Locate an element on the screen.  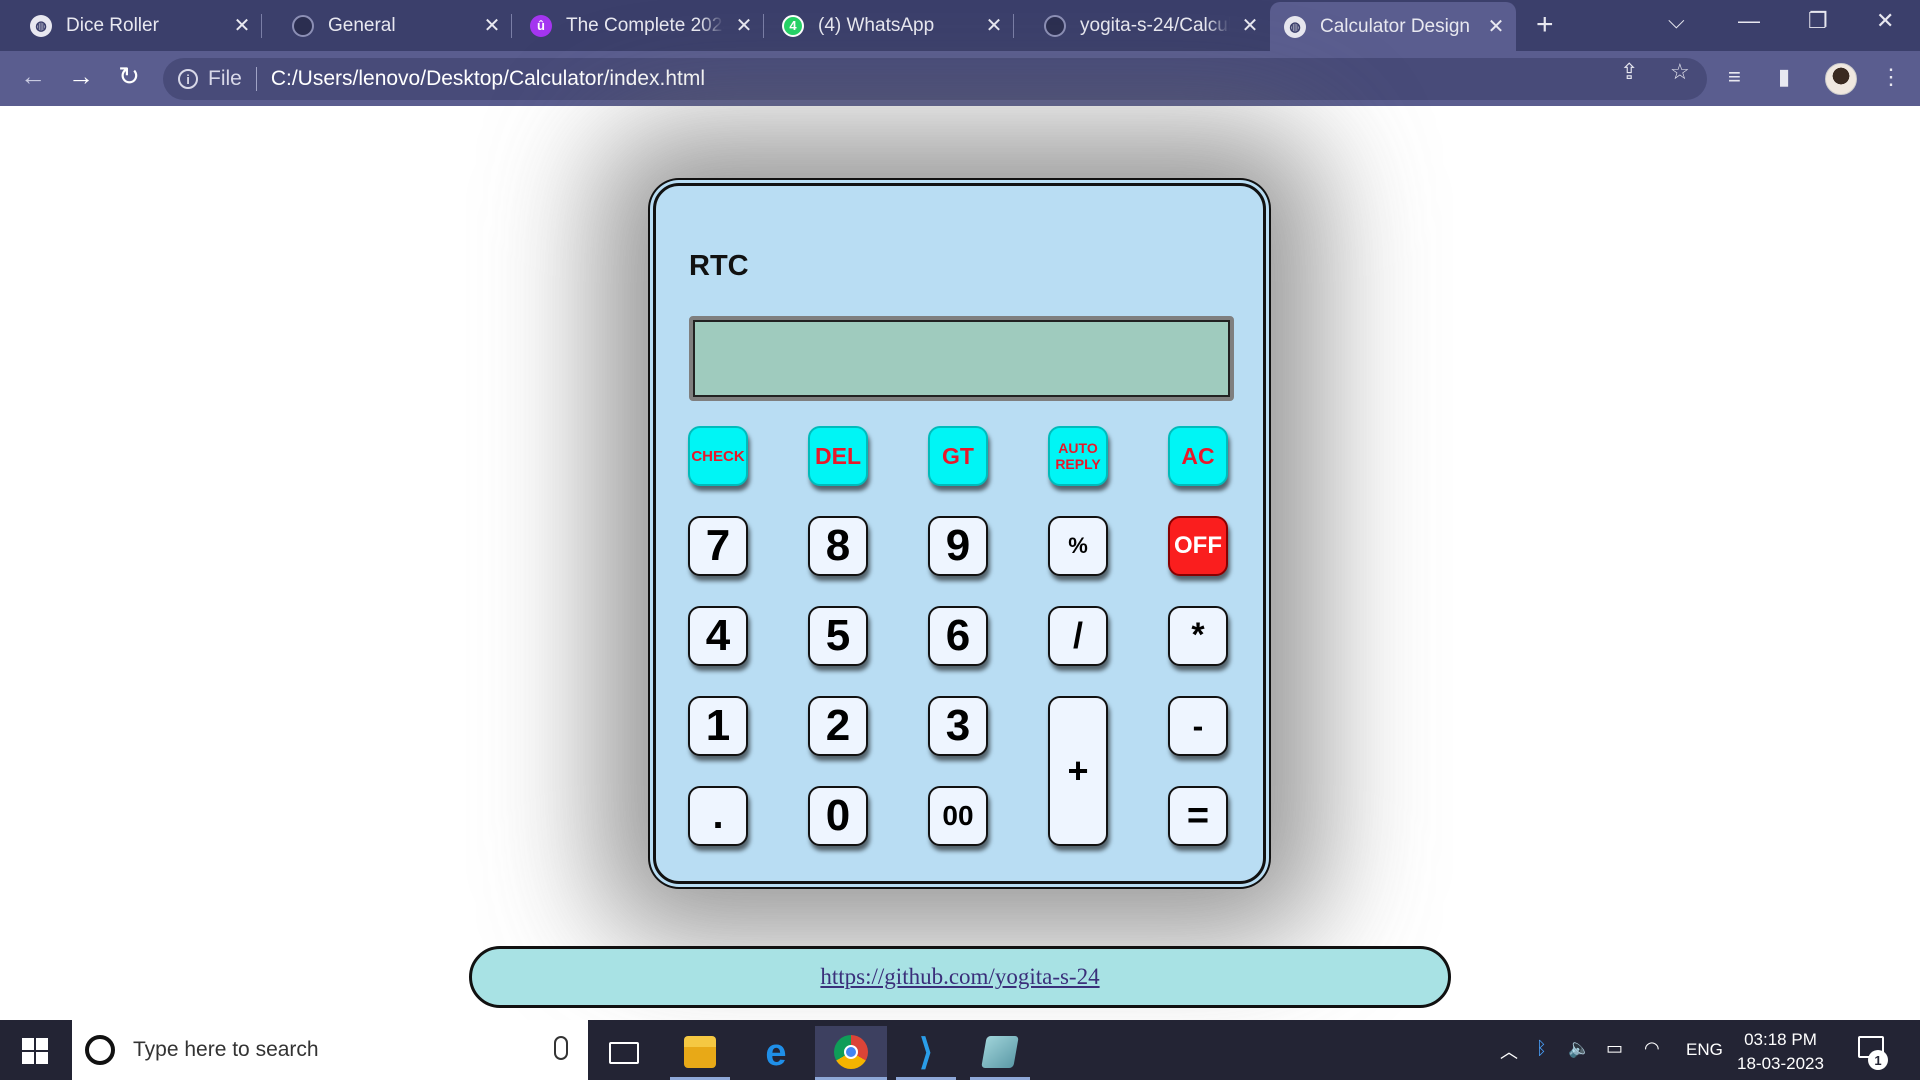
scheme-label: File is located at coordinates (225, 78).